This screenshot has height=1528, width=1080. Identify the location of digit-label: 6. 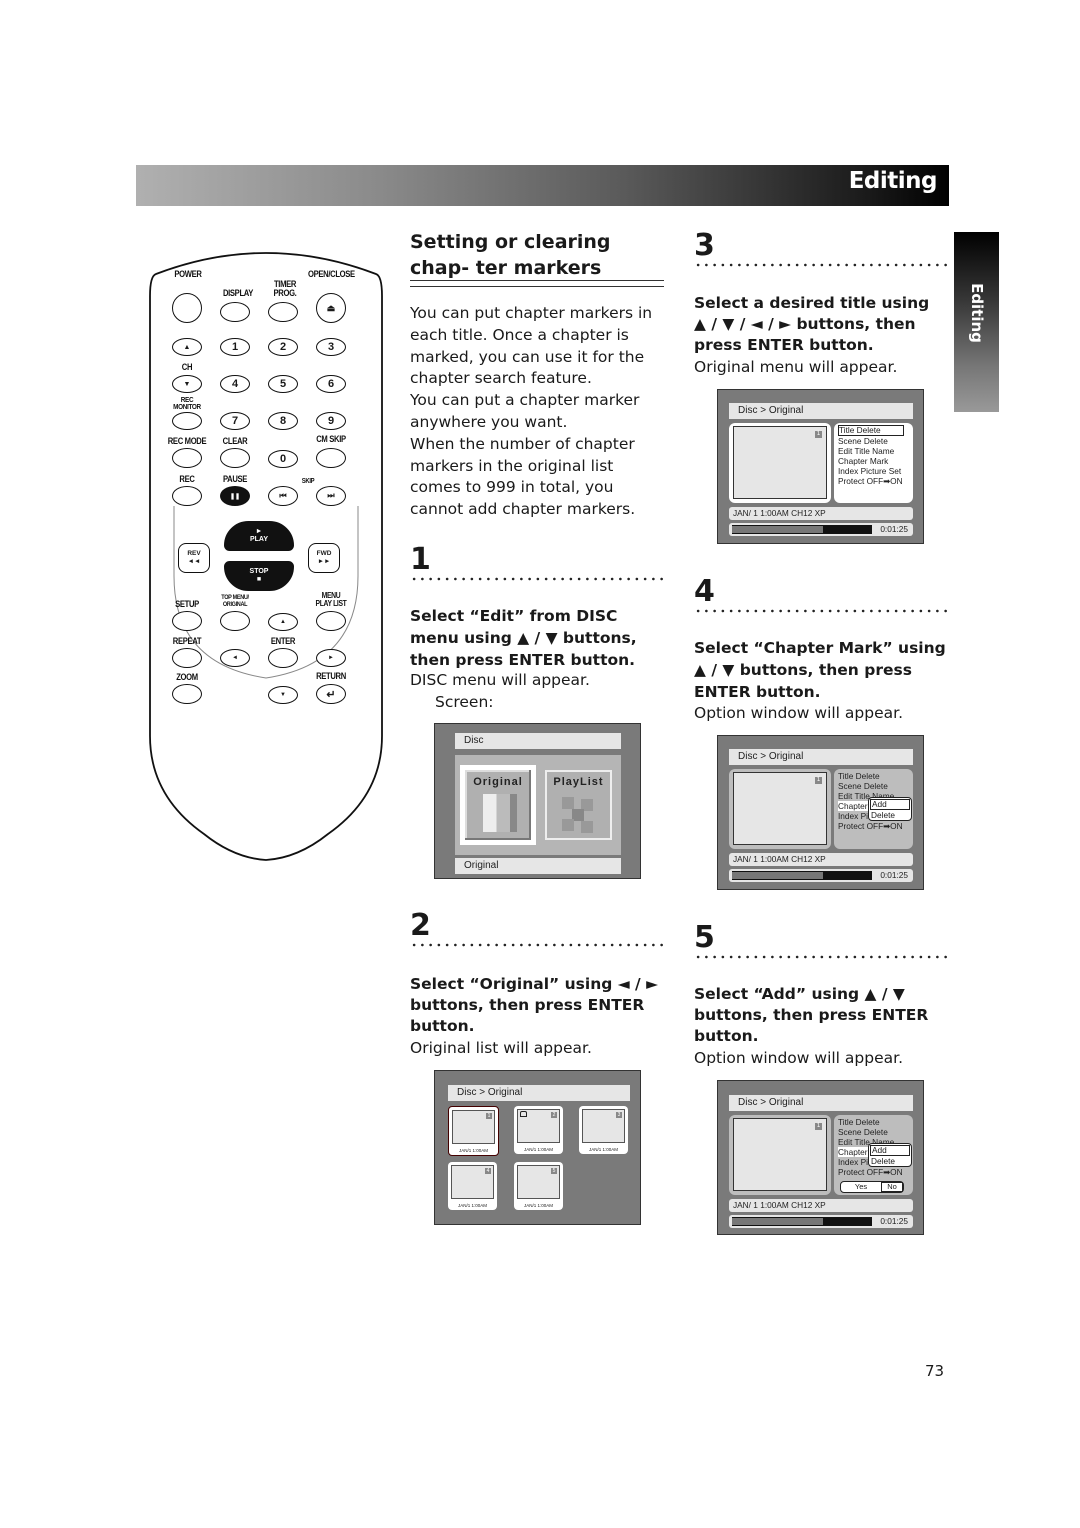
(331, 384).